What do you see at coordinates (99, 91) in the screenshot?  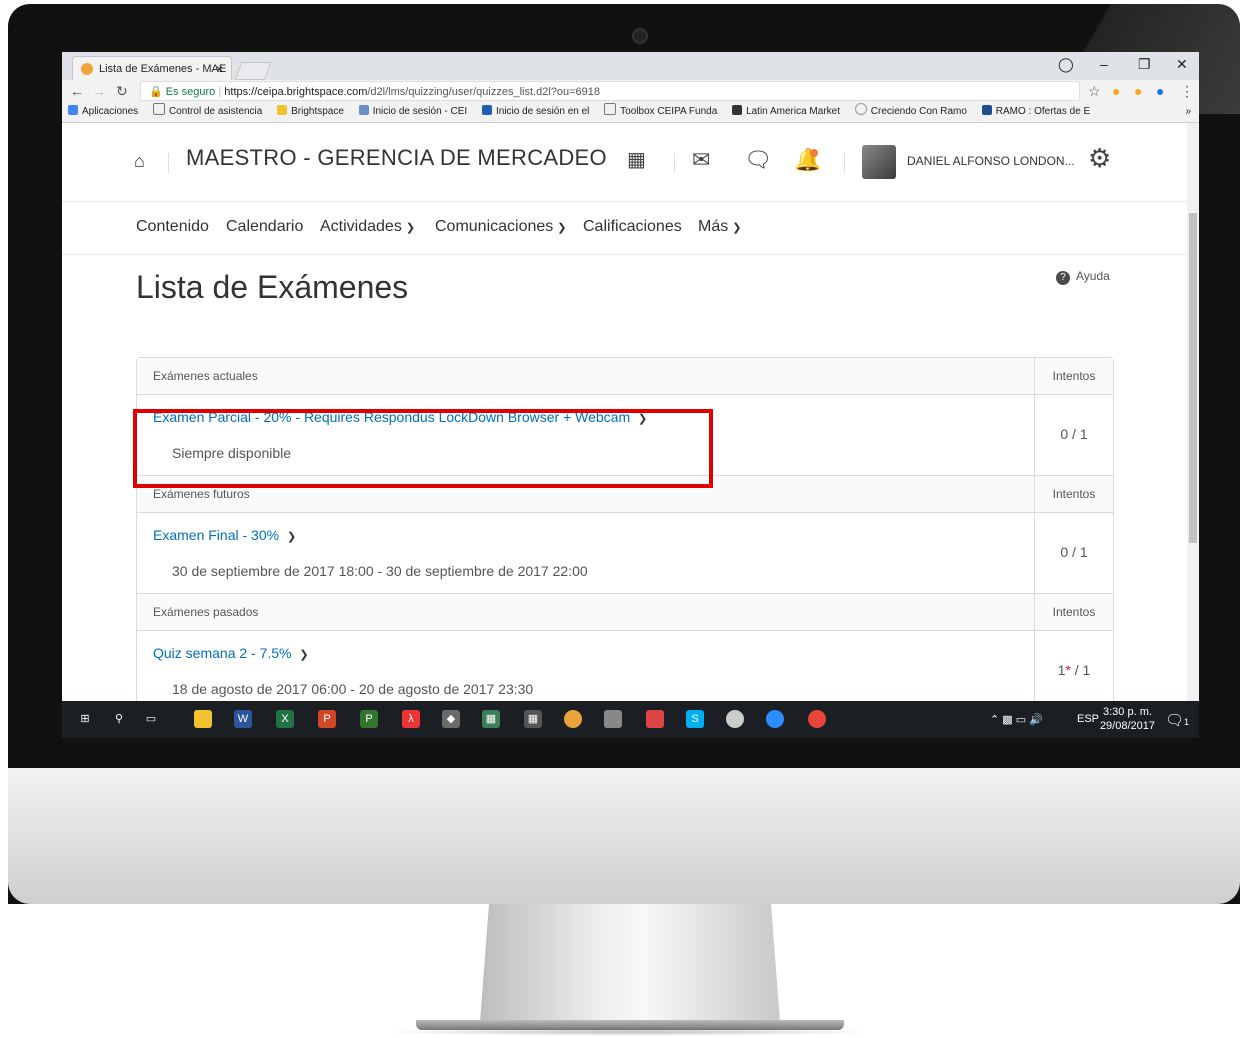 I see `forward-icon: →` at bounding box center [99, 91].